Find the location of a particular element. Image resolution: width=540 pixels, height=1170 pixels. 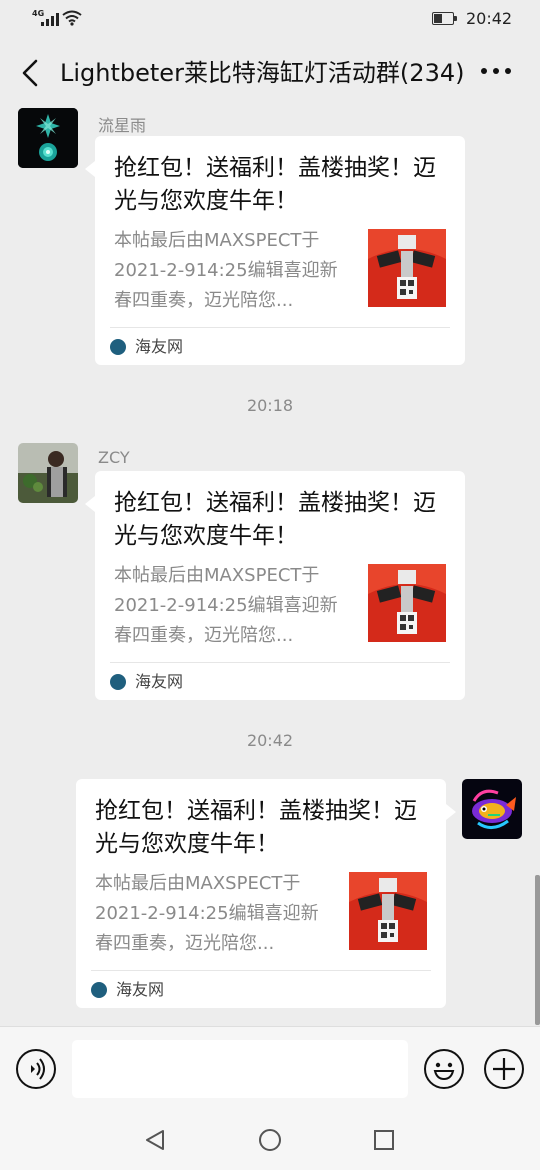

status-time: 20:42 is located at coordinates (489, 18).